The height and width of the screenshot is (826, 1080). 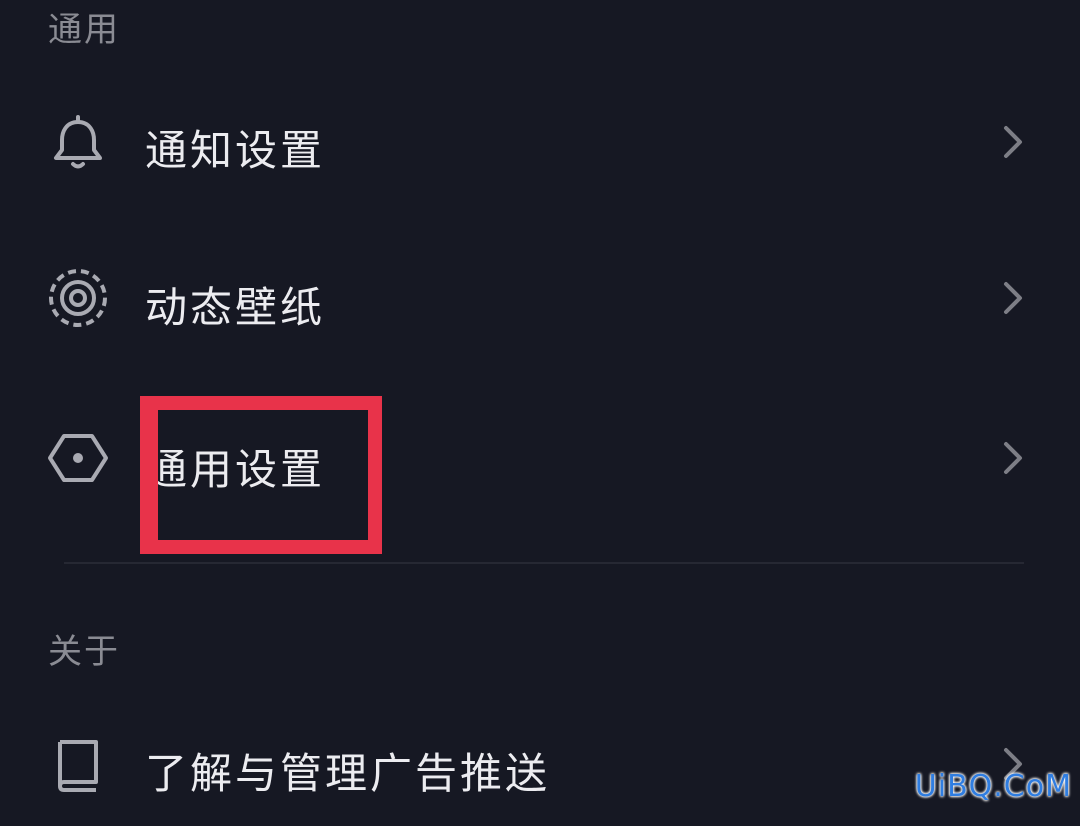 I want to click on settings-item-label: 通知设置, so click(x=235, y=150).